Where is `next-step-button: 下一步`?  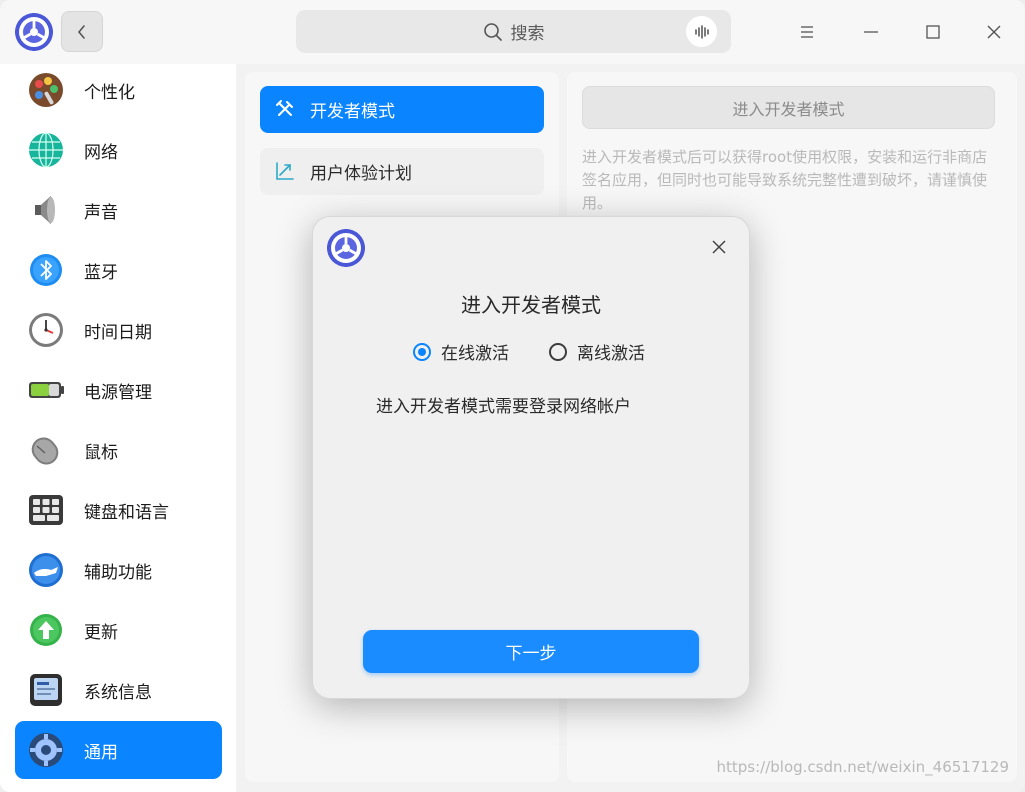 next-step-button: 下一步 is located at coordinates (531, 651).